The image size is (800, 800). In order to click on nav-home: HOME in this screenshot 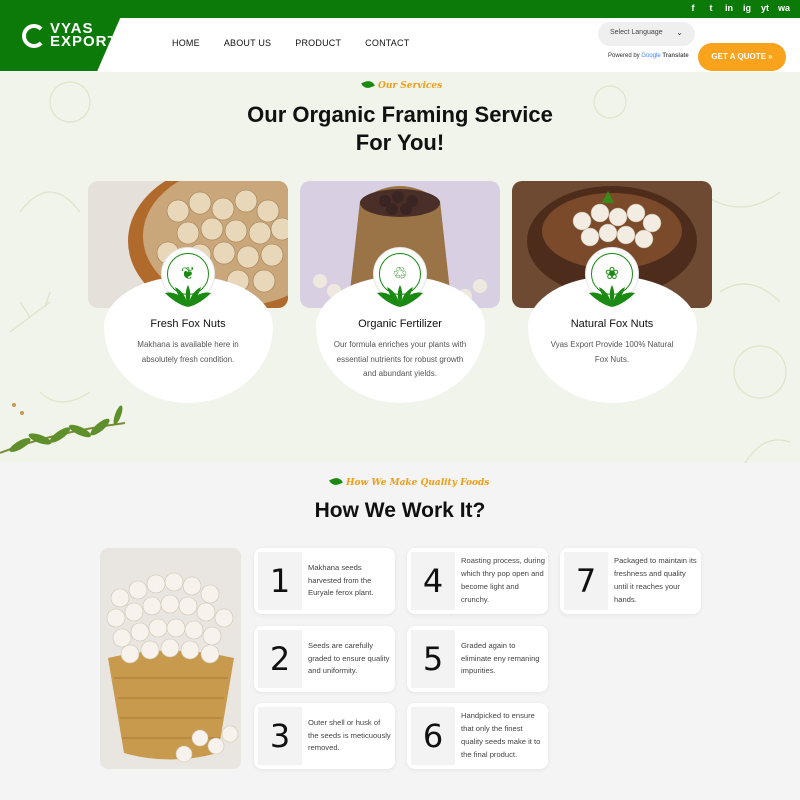, I will do `click(186, 43)`.